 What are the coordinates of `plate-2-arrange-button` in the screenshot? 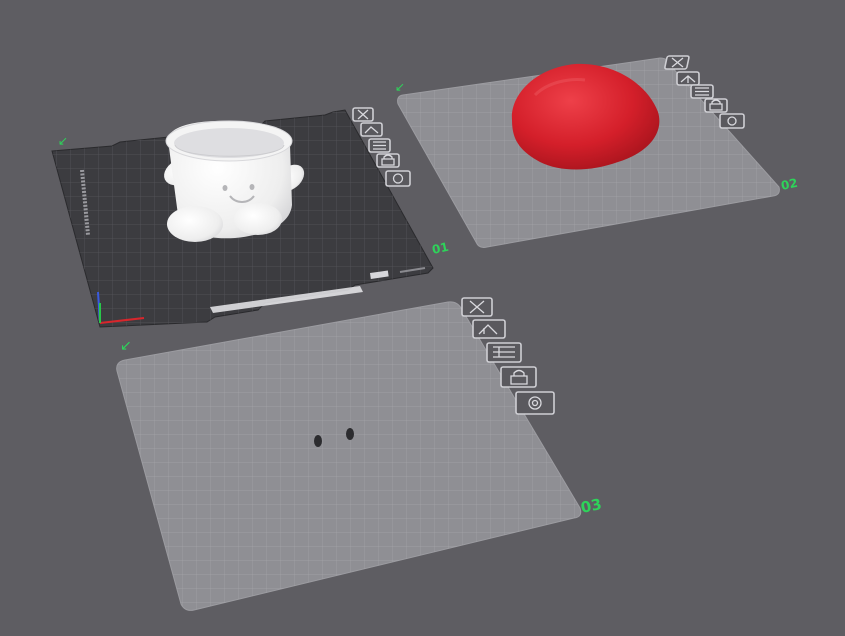 It's located at (702, 91).